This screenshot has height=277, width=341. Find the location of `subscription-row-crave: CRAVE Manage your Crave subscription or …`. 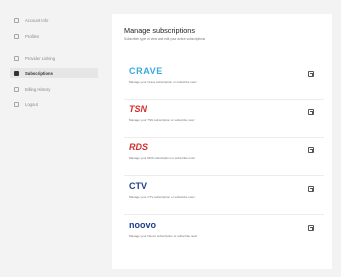

subscription-row-crave: CRAVE Manage your Crave subscription or … is located at coordinates (224, 81).